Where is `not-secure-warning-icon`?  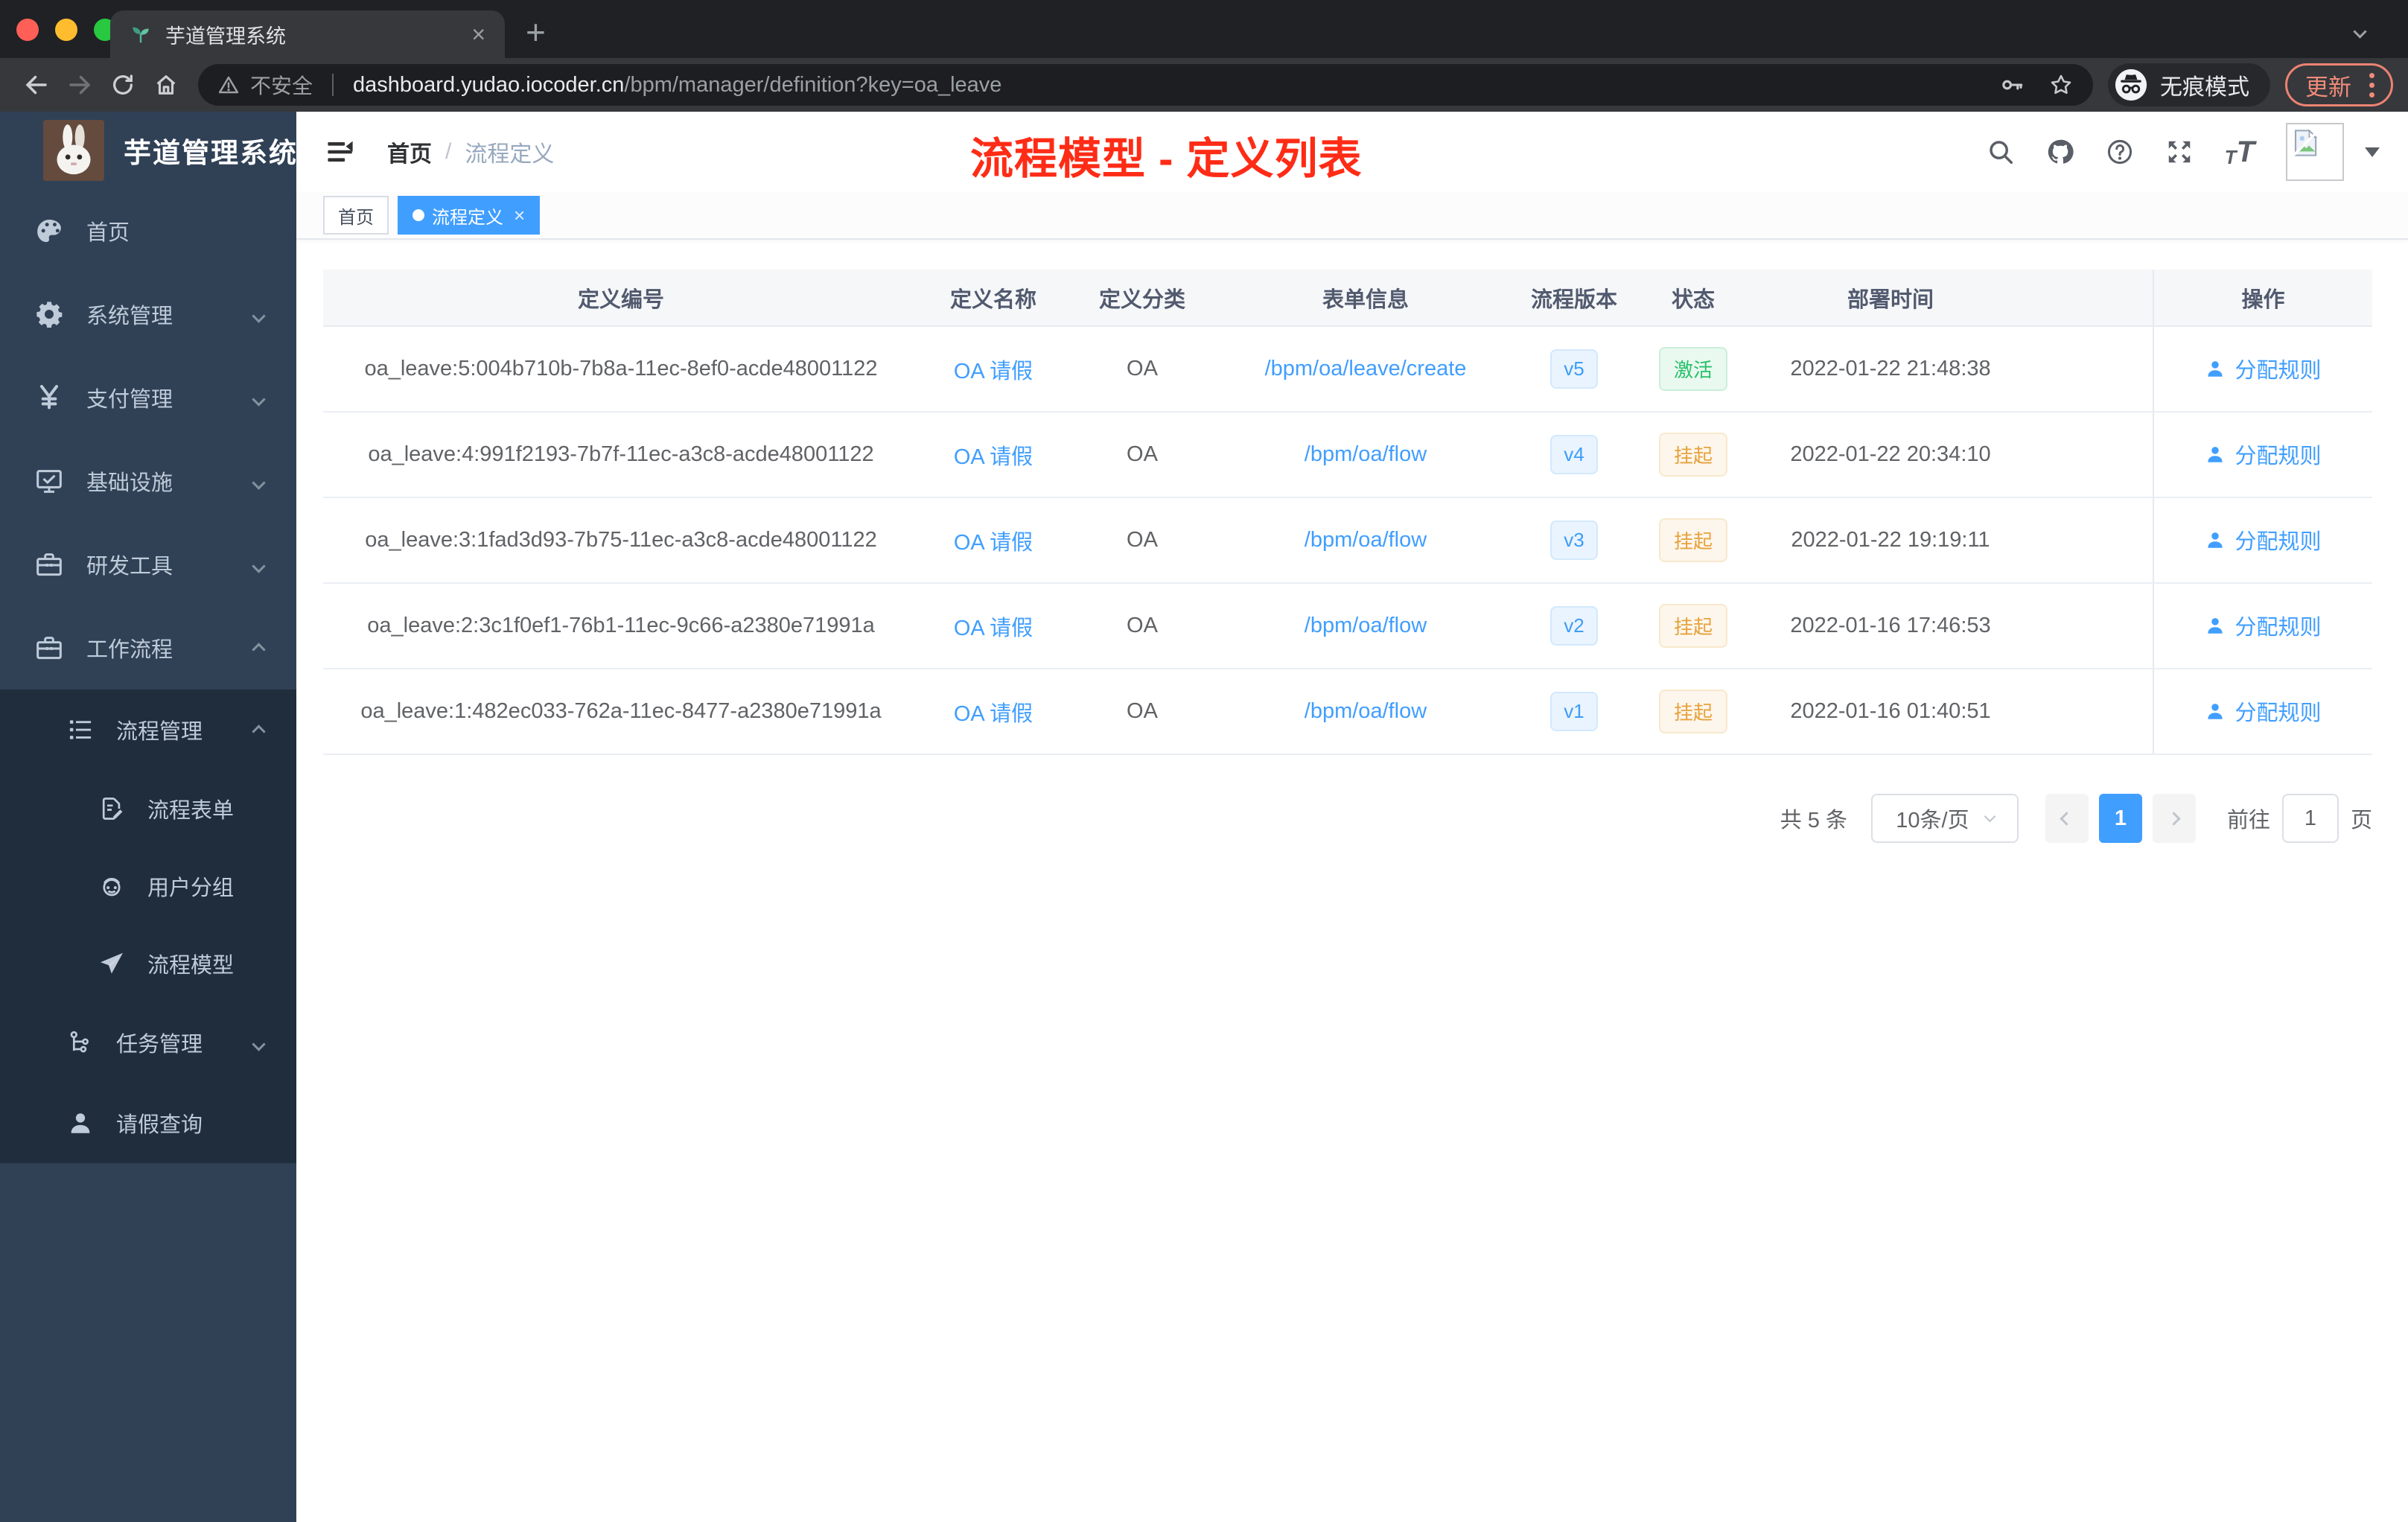
not-secure-warning-icon is located at coordinates (228, 85).